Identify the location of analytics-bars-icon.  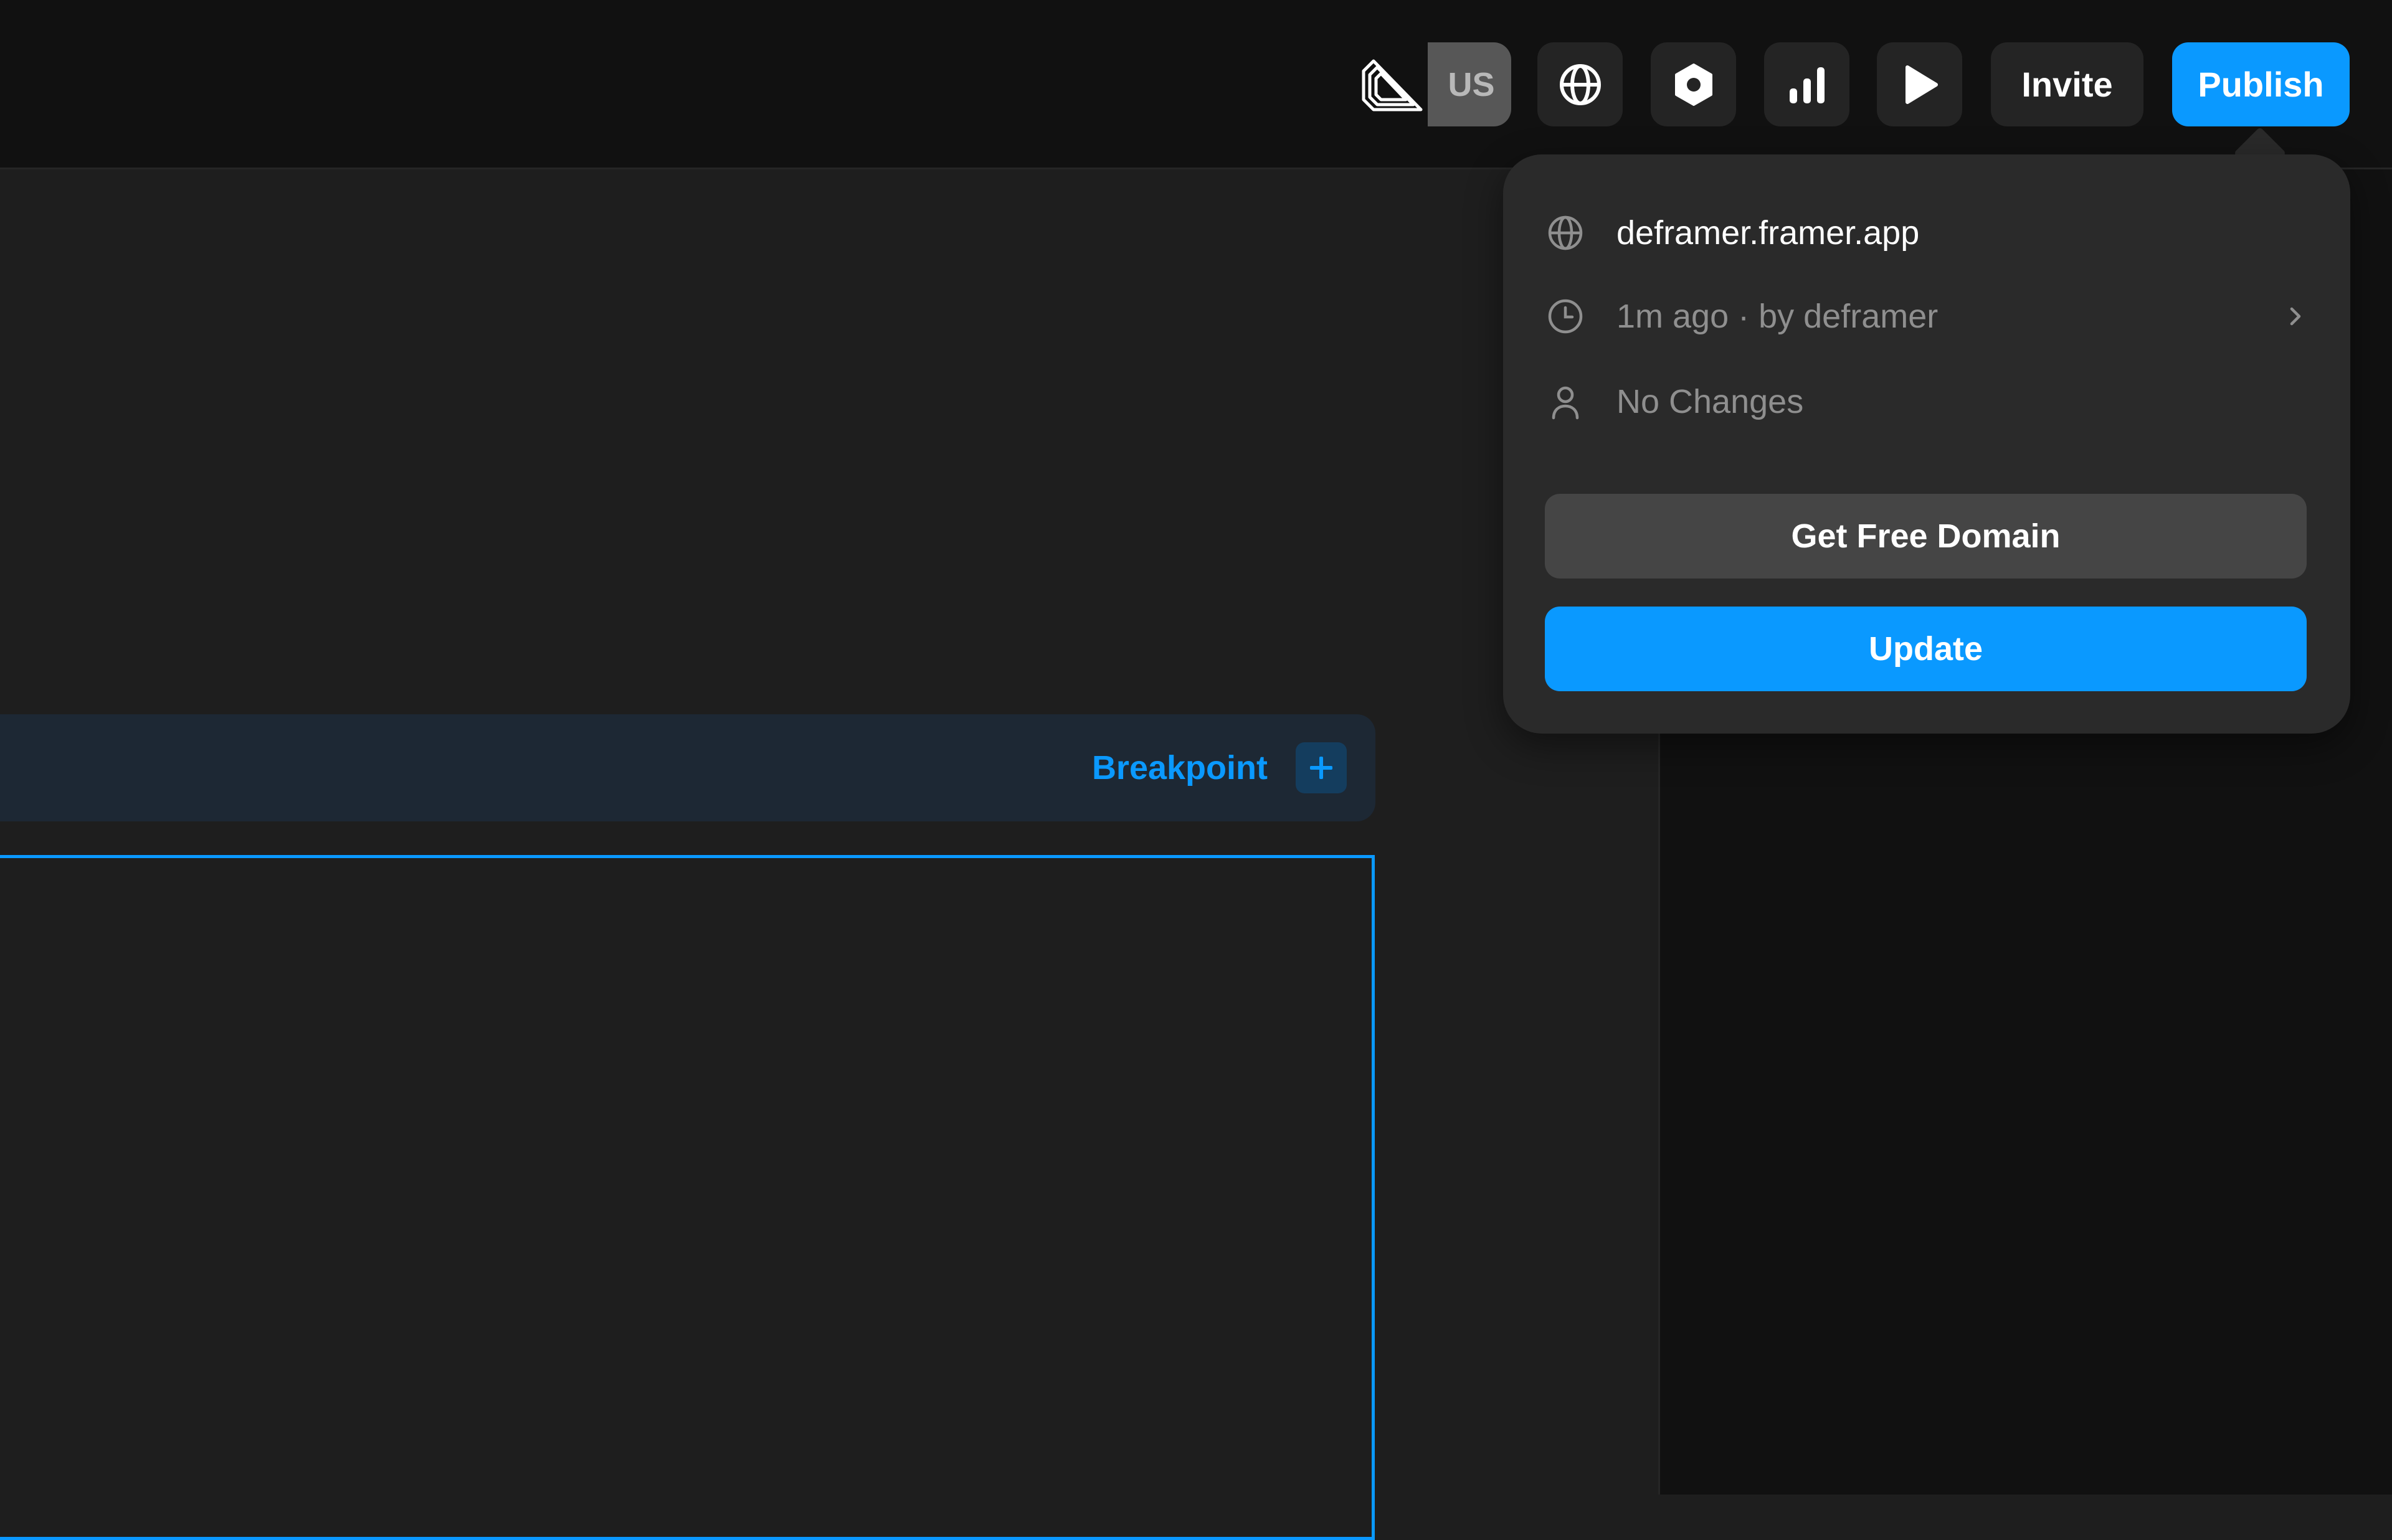
(1807, 85).